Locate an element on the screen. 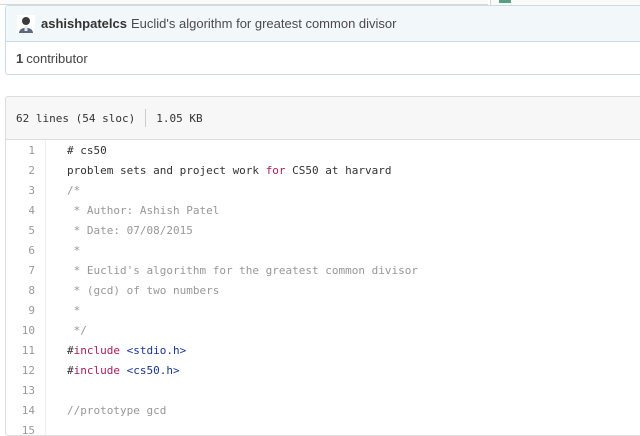  code-line: 12#include <cs50.h> is located at coordinates (323, 370).